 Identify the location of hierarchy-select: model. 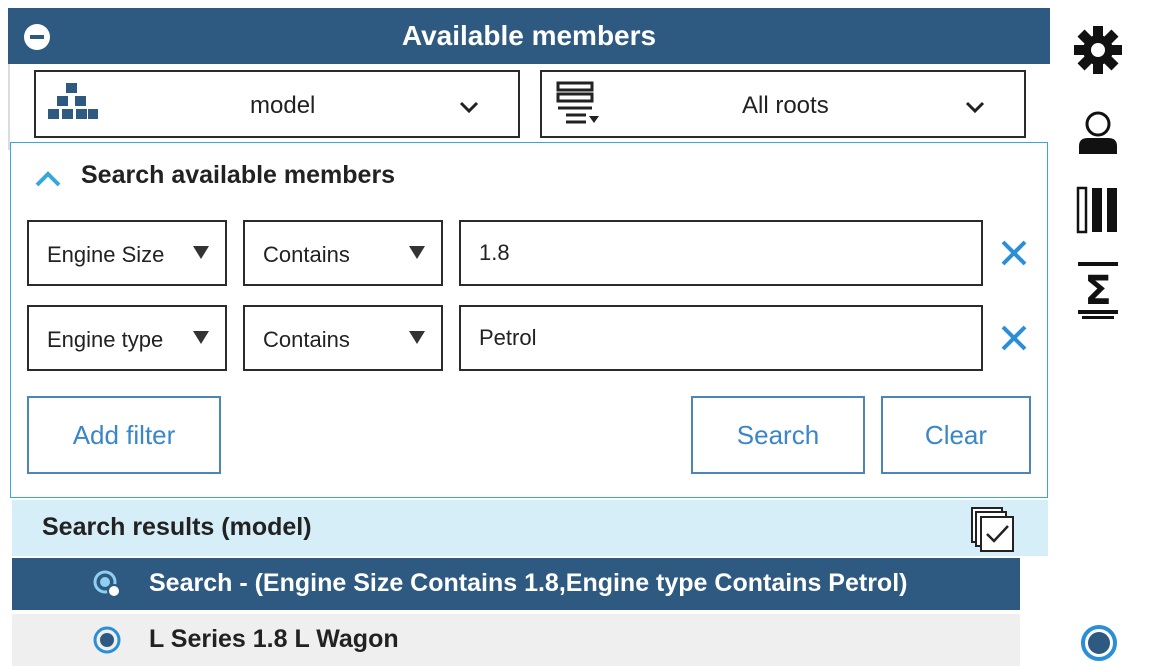
(277, 104).